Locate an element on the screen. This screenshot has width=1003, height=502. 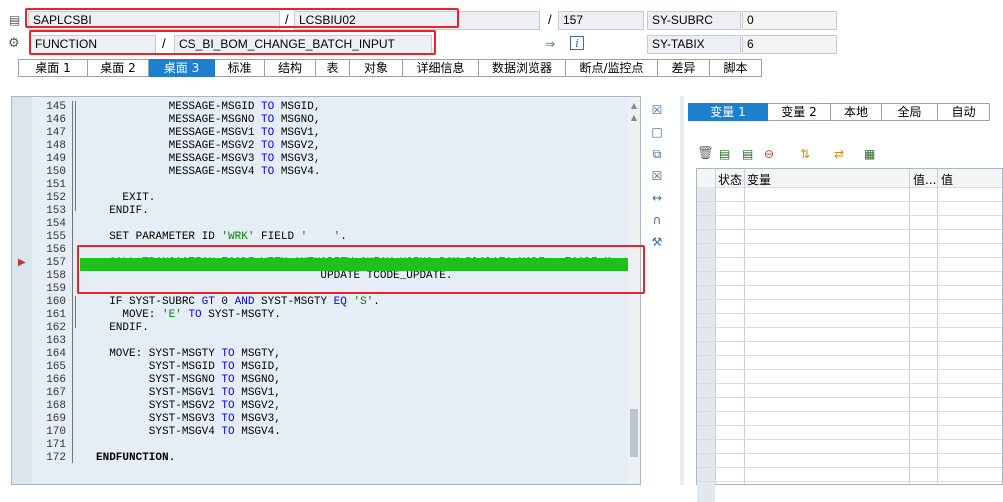
columns-icon: ⇅ is located at coordinates (808, 154).